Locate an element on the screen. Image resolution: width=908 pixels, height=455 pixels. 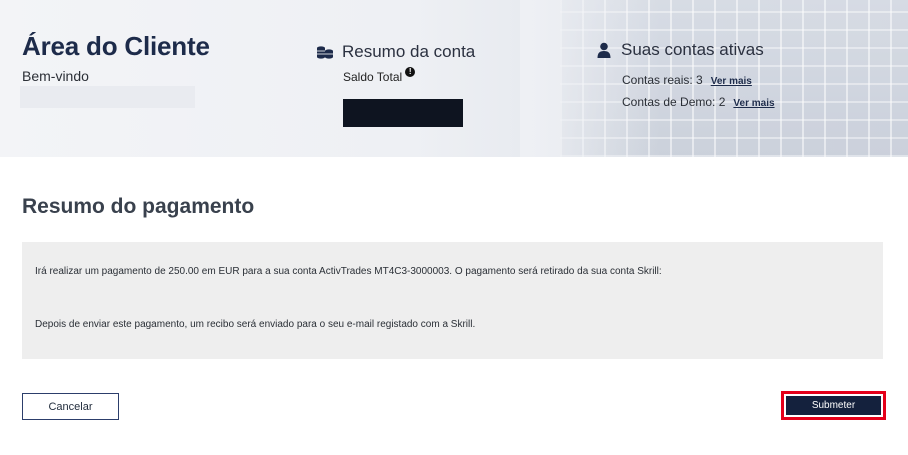
page-header-title: Área do Cliente is located at coordinates (116, 46).